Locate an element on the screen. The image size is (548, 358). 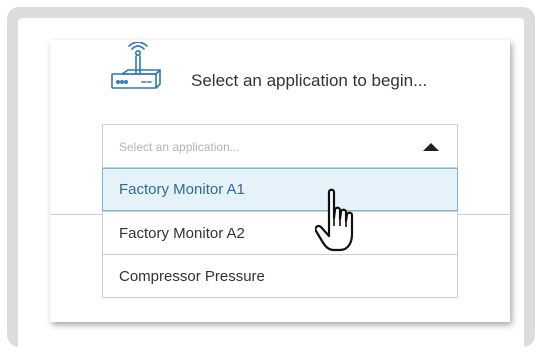
option-compressor-pressure: Compressor Pressure is located at coordinates (280, 275).